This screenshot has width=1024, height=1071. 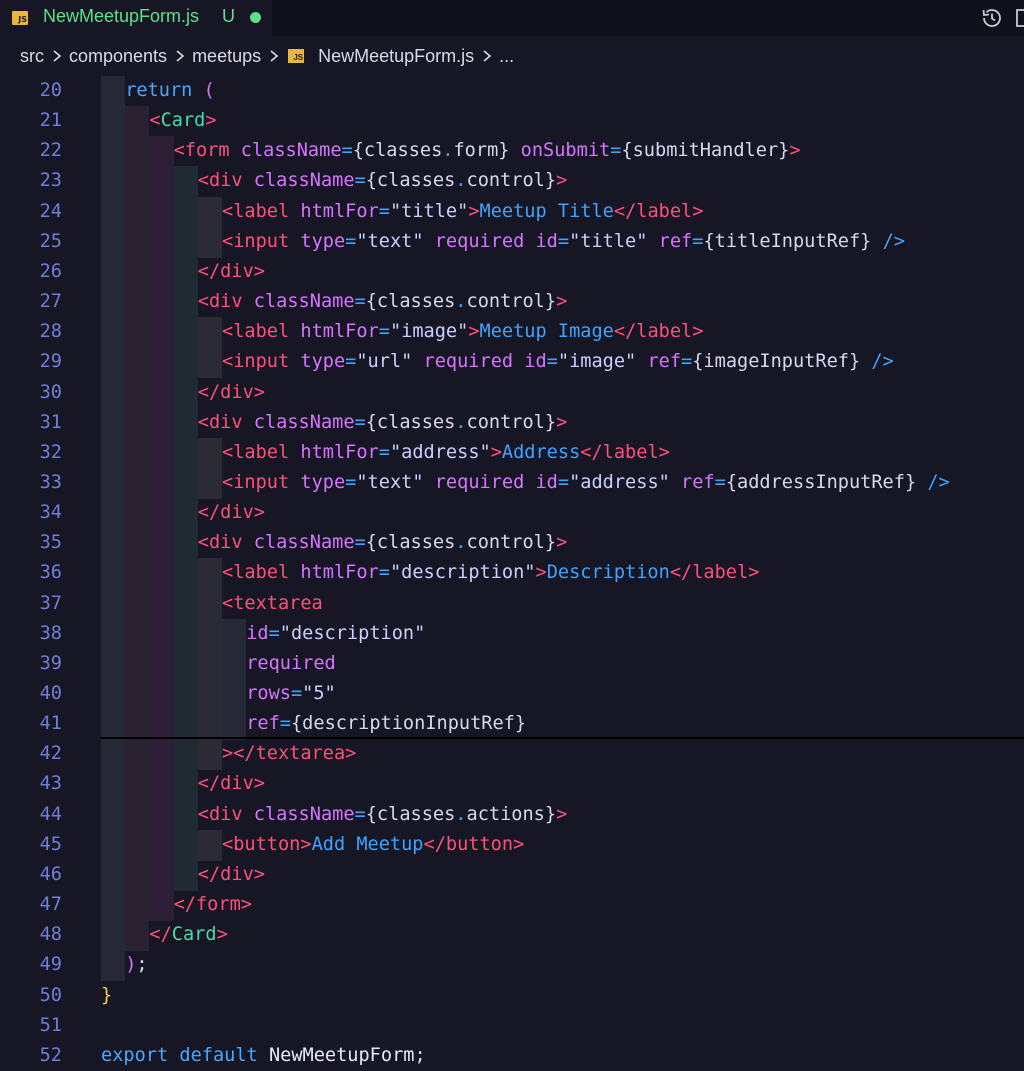 I want to click on split-editor-icon, so click(x=1019, y=18).